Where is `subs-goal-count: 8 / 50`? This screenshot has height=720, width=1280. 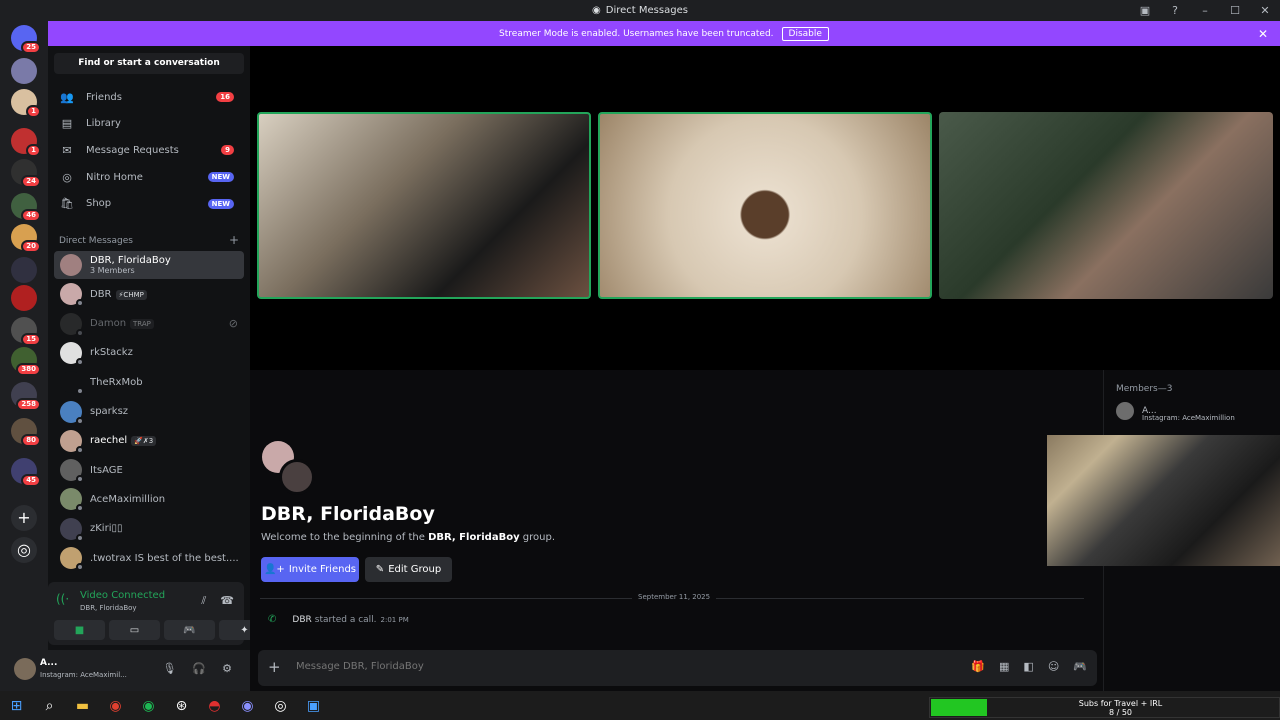 subs-goal-count: 8 / 50 is located at coordinates (1120, 712).